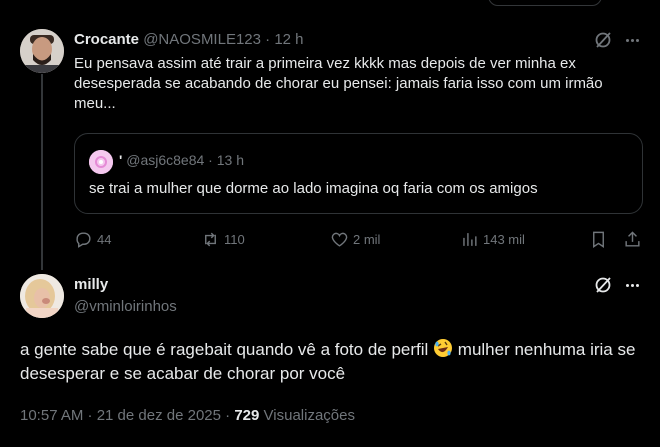 The image size is (660, 447). I want to click on flower-icon, so click(101, 162).